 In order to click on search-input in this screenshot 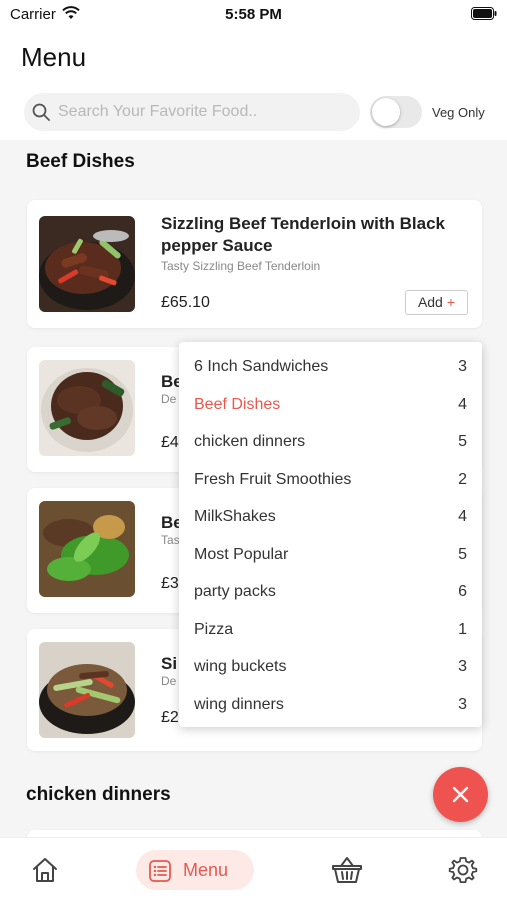, I will do `click(206, 112)`.